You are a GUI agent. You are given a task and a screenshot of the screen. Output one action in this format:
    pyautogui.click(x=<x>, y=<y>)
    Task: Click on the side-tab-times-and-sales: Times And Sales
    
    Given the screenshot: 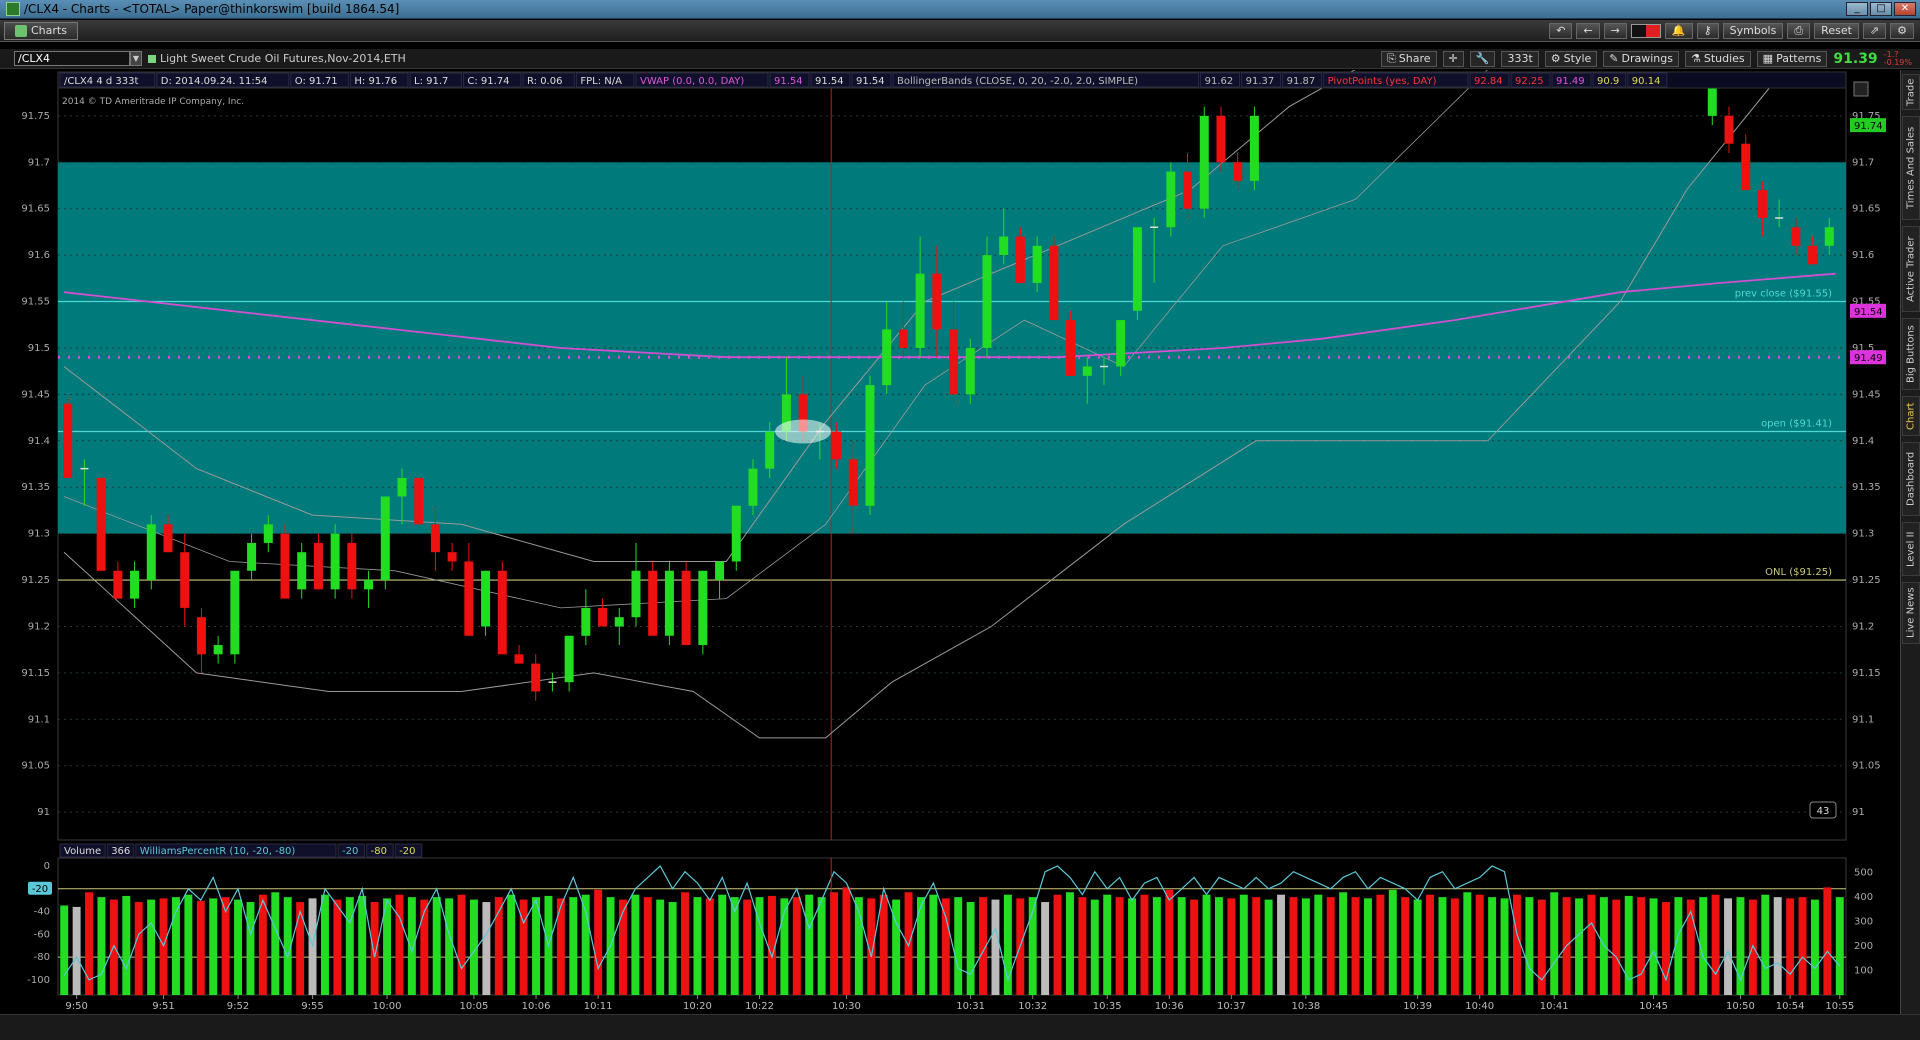 What is the action you would take?
    pyautogui.click(x=1911, y=168)
    